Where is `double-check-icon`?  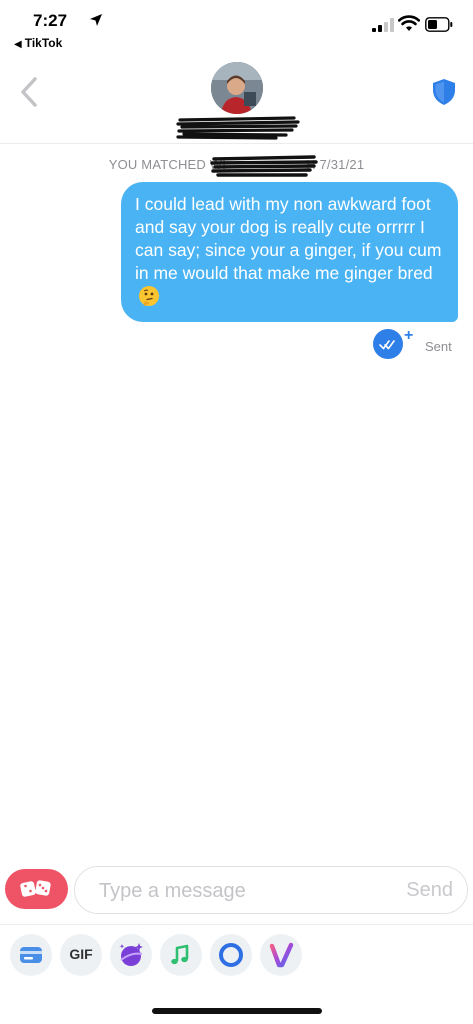 double-check-icon is located at coordinates (387, 345).